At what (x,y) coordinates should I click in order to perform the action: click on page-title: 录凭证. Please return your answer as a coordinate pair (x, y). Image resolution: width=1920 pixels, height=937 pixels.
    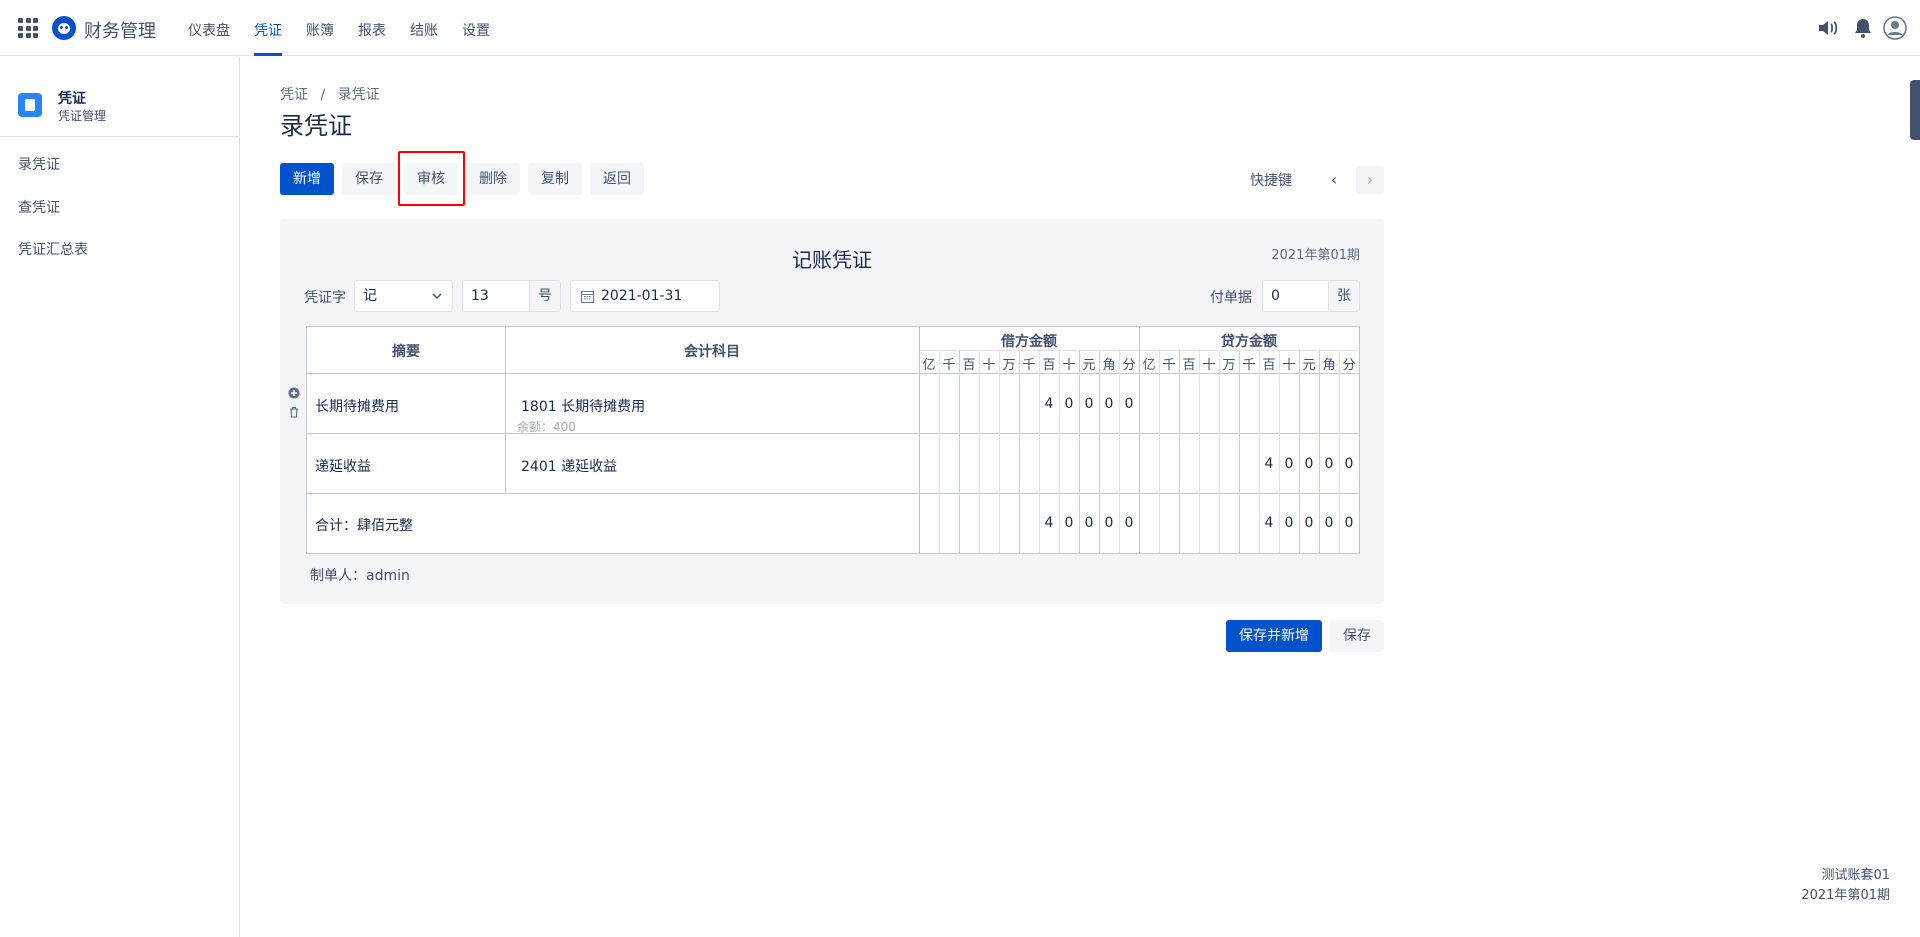
    Looking at the image, I should click on (316, 126).